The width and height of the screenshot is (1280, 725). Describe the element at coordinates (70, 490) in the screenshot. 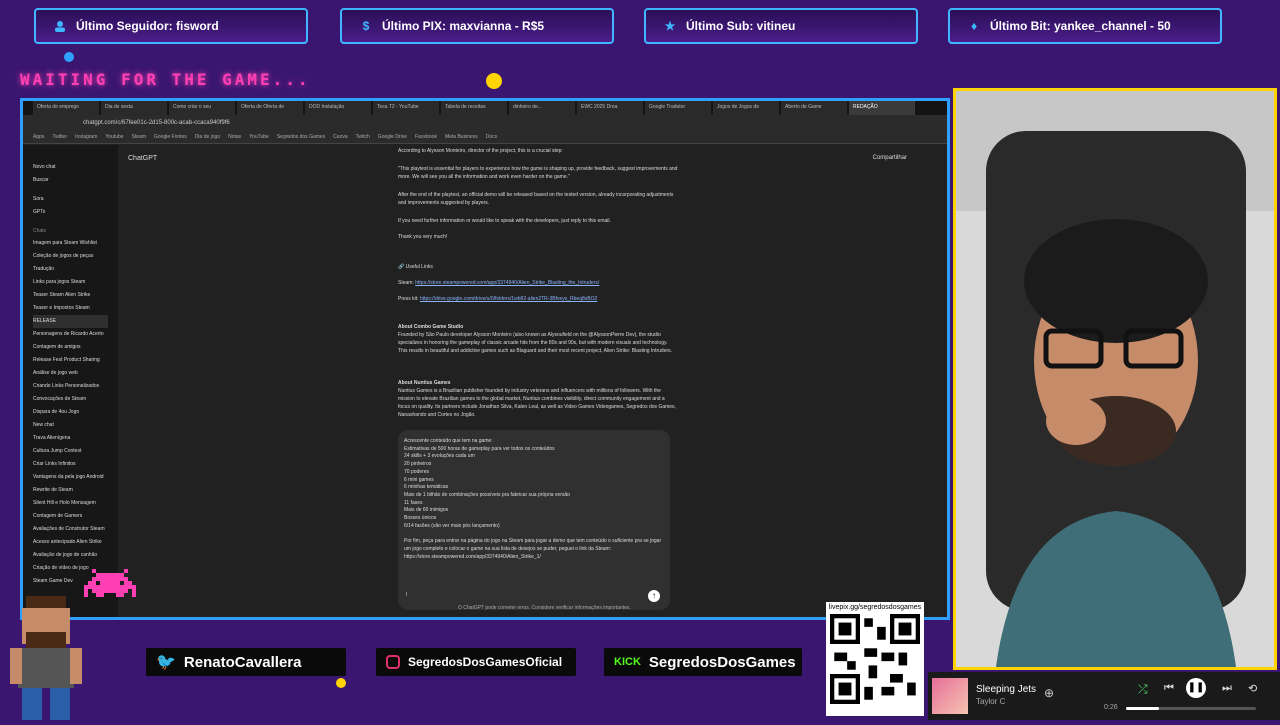

I see `sidebar-chat-item: Rewrite de Steam` at that location.